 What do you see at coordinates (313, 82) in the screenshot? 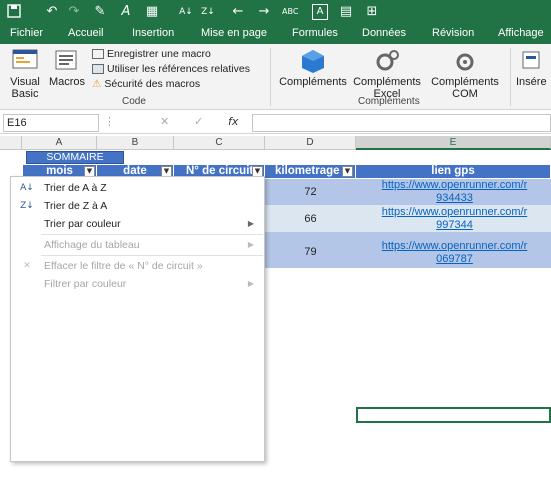
I see `addins-label: Compléments` at bounding box center [313, 82].